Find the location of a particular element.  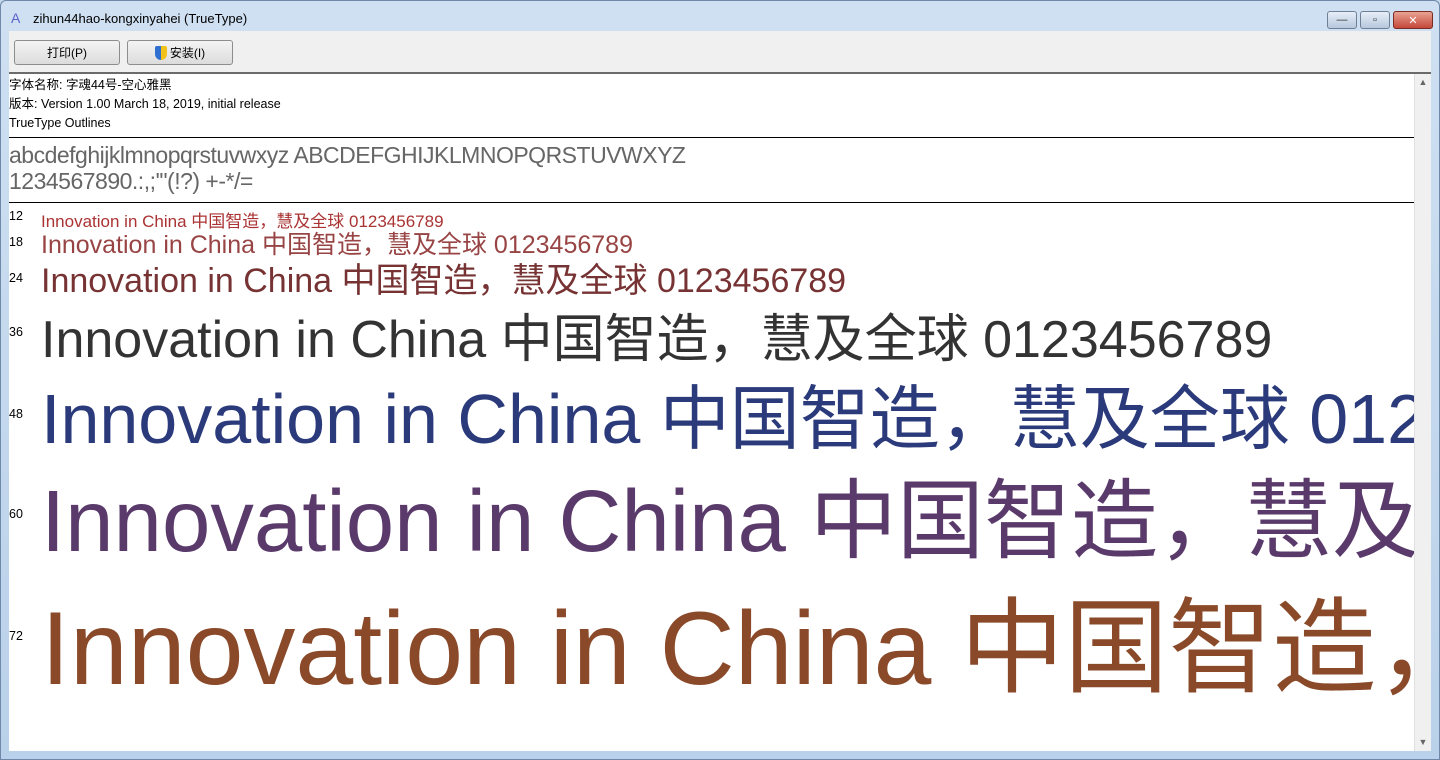

uac-shield-icon is located at coordinates (160, 52).